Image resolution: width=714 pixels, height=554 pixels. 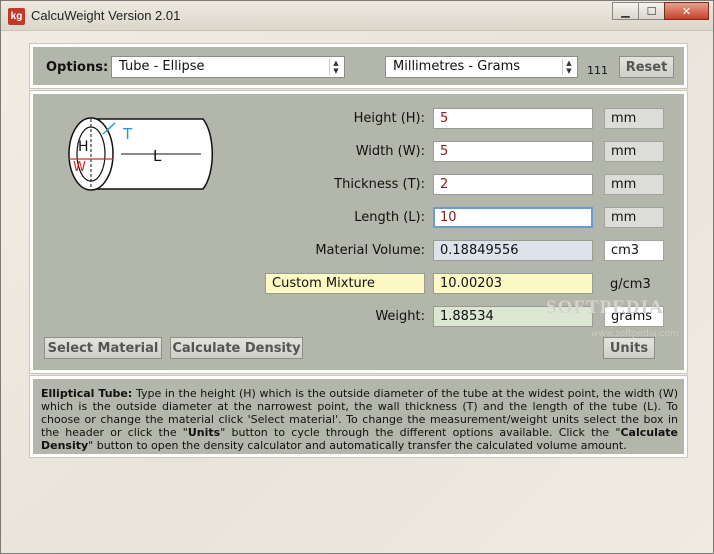 What do you see at coordinates (141, 154) in the screenshot?
I see `tube-diagram: H W T L` at bounding box center [141, 154].